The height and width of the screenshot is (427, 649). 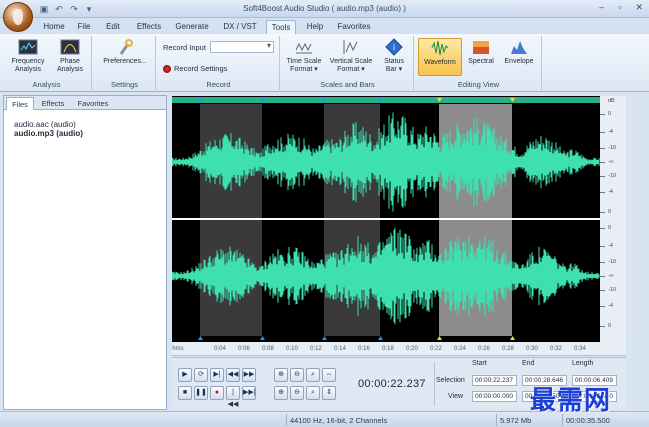 I want to click on waveform-view-button: Waveform, so click(x=440, y=57).